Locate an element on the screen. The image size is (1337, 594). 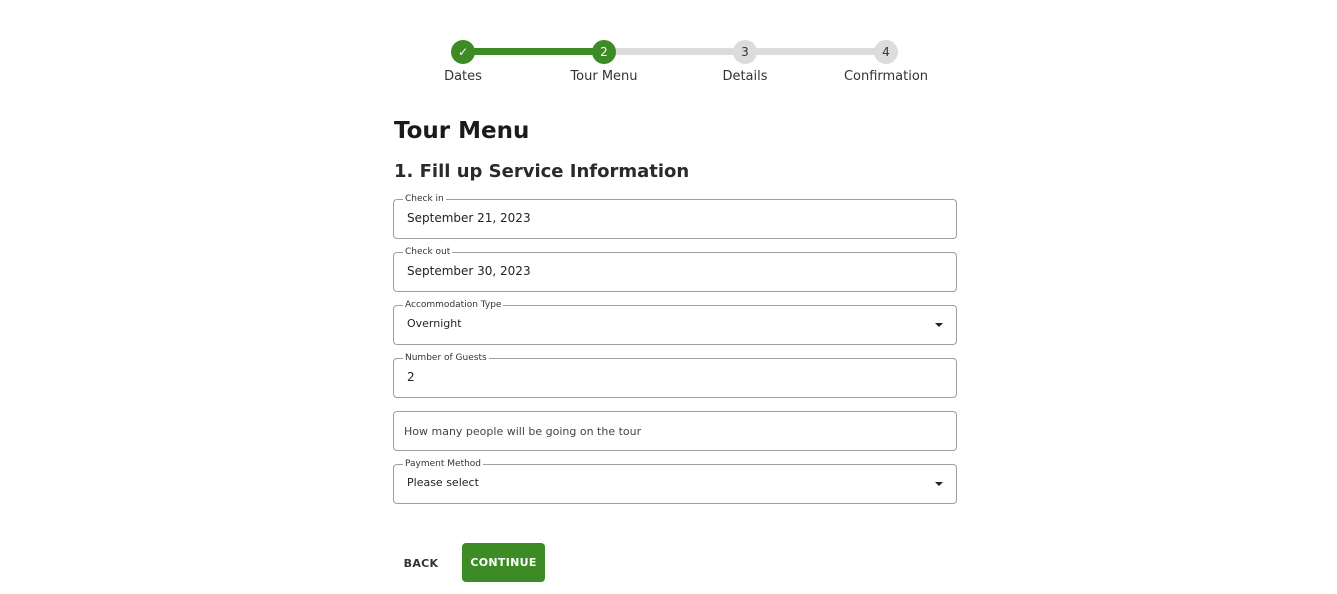
accommodation-type-label: Accommodation Type is located at coordinates (453, 305).